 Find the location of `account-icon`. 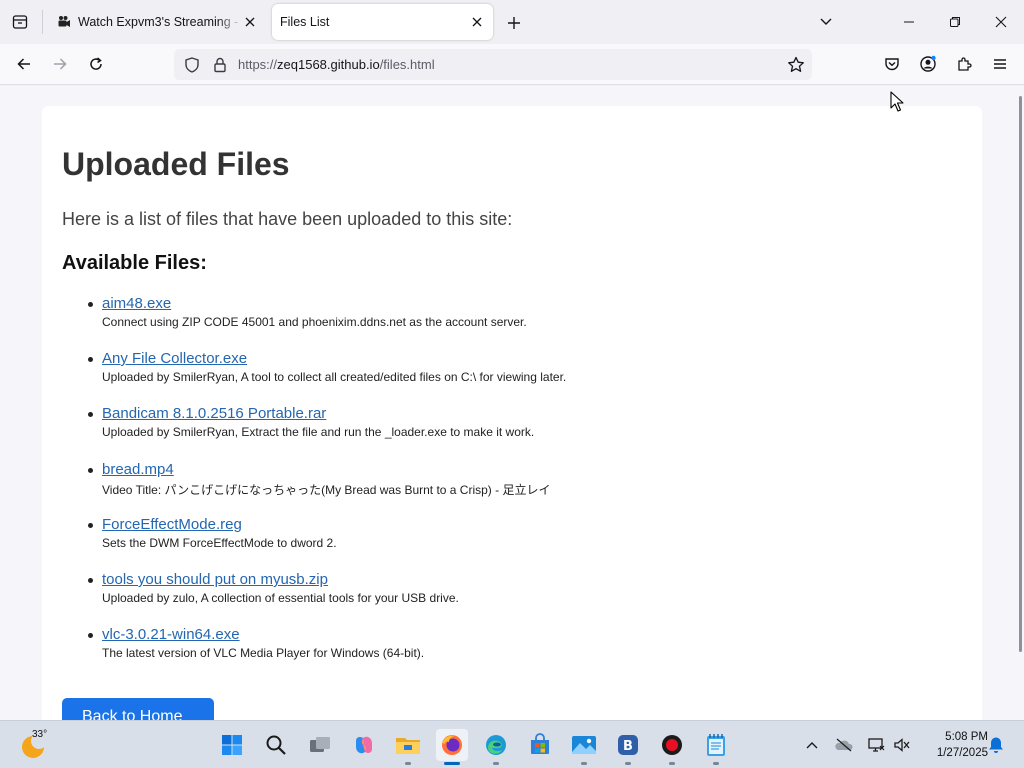

account-icon is located at coordinates (928, 64).